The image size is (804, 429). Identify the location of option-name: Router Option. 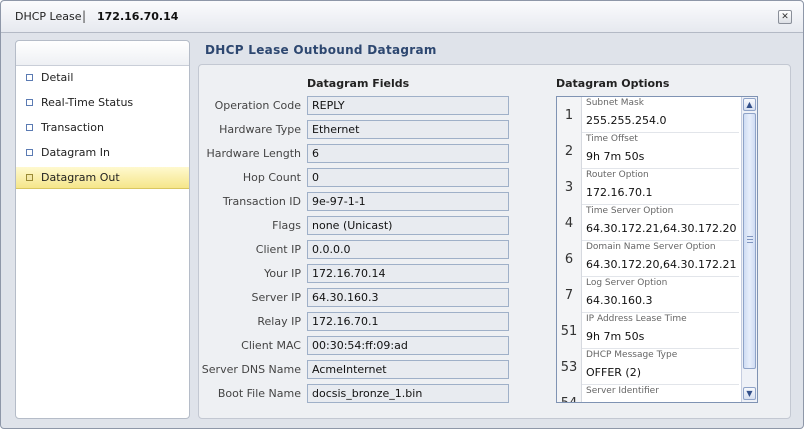
(617, 175).